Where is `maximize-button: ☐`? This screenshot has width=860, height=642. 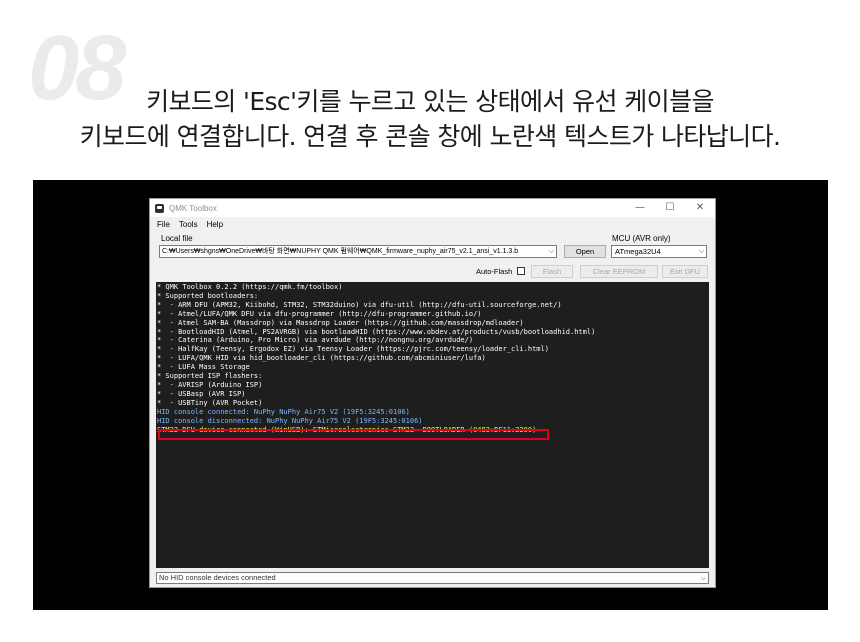
maximize-button: ☐ is located at coordinates (670, 208).